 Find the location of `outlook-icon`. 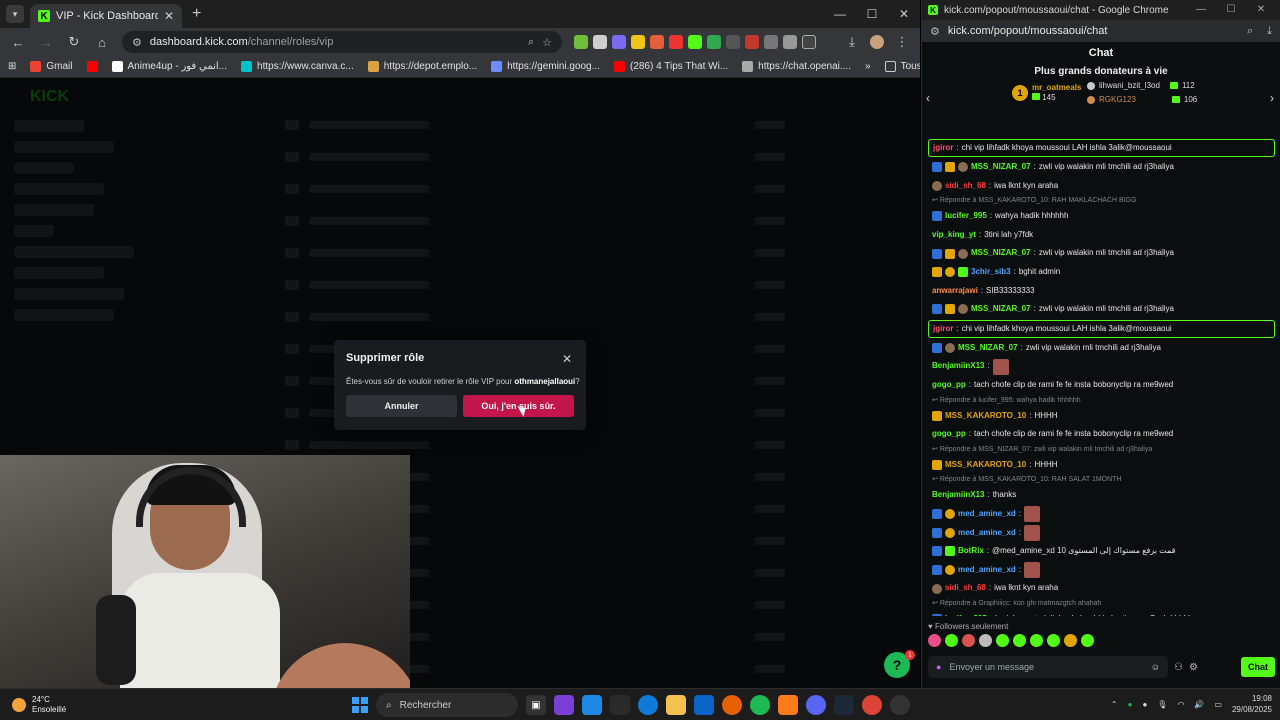

outlook-icon is located at coordinates (704, 705).